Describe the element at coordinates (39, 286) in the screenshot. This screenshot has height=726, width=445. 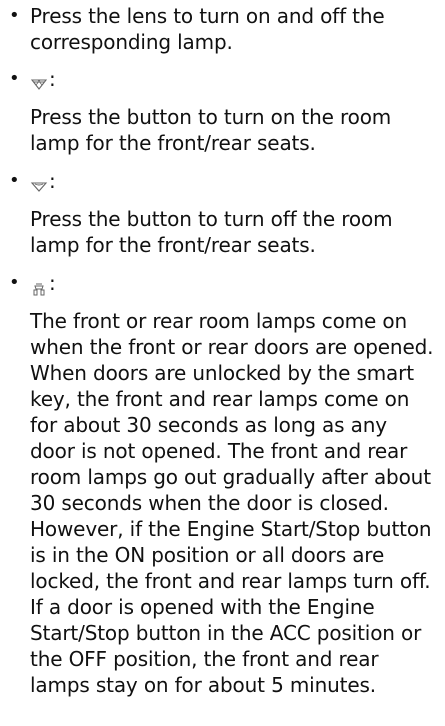
I see `door-lamp-icon` at that location.